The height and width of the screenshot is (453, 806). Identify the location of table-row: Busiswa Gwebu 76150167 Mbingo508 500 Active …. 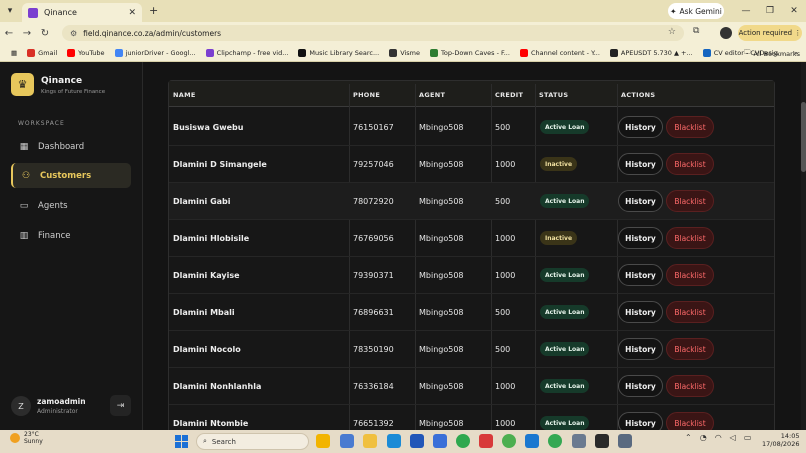
(471, 127).